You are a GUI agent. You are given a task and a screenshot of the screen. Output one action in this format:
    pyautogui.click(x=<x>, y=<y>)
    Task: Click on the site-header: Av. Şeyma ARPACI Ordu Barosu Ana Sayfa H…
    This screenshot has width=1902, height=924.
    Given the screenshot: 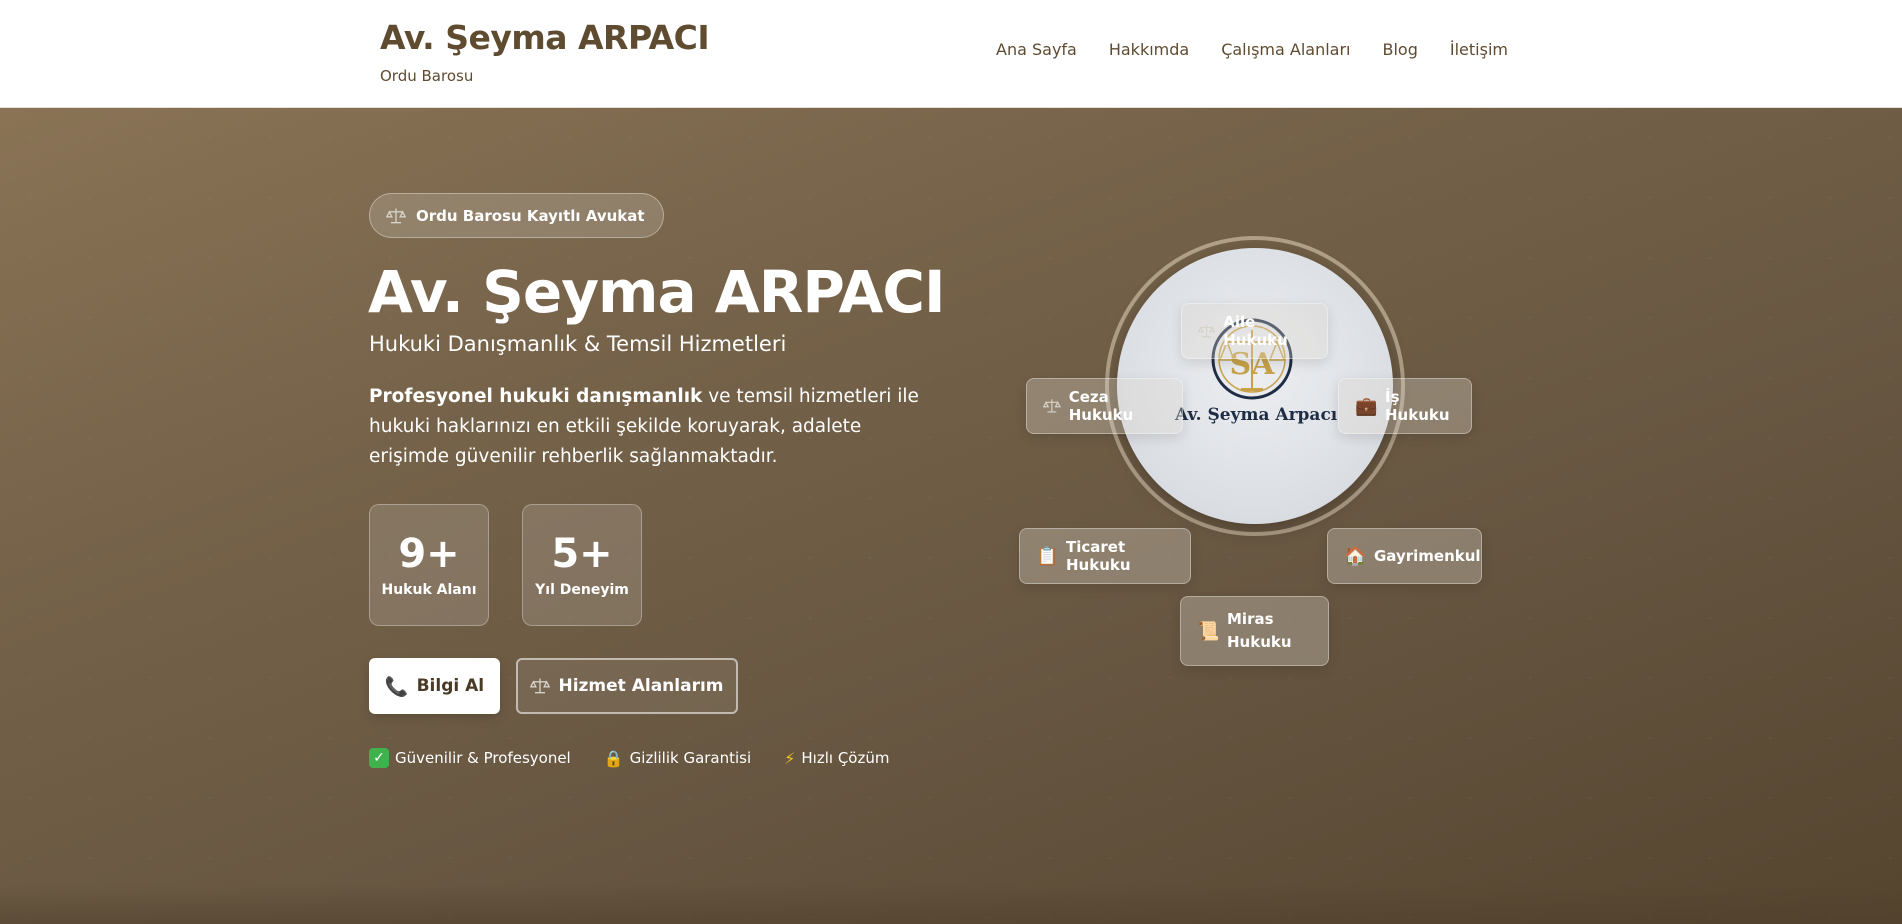 What is the action you would take?
    pyautogui.click(x=951, y=54)
    